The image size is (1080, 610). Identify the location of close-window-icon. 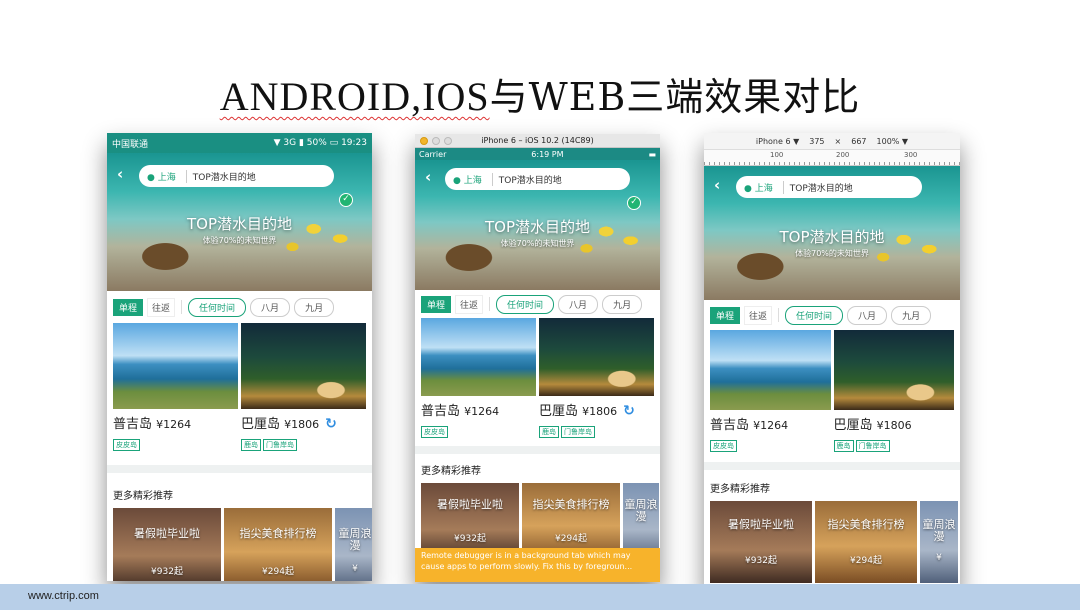
(424, 141).